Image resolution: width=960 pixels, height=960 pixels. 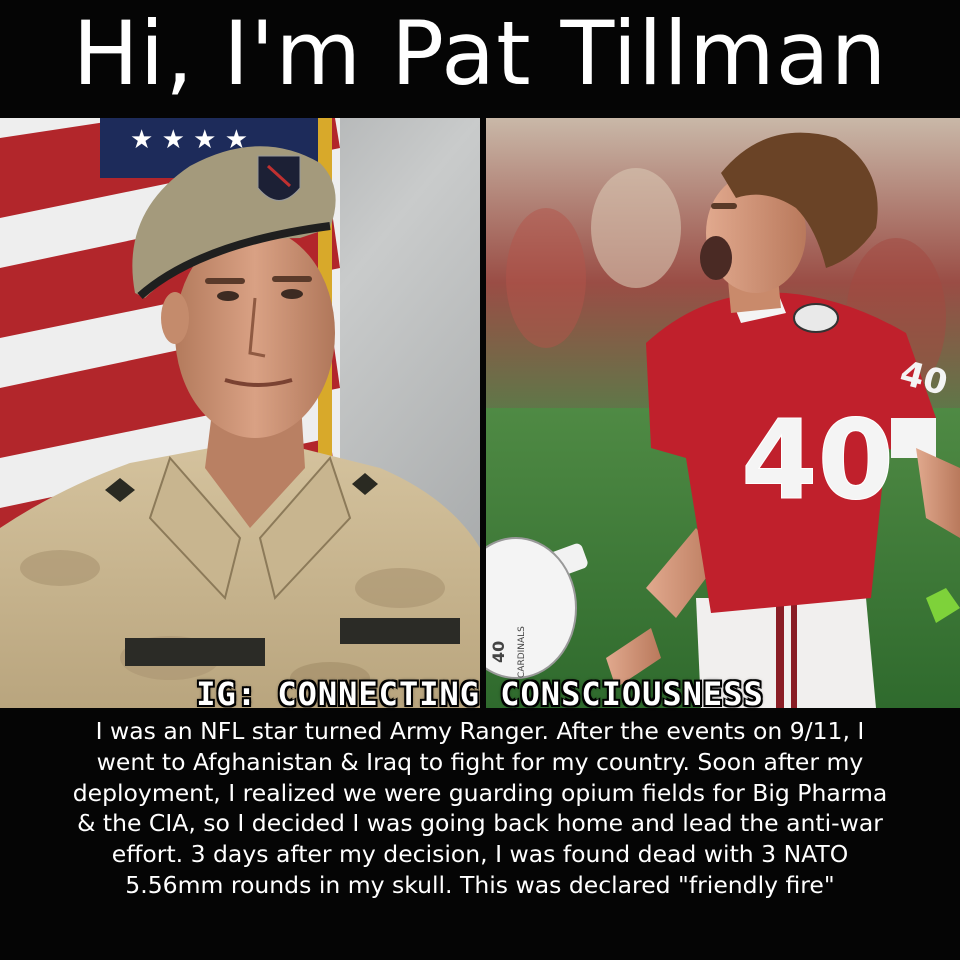 I want to click on watermark-text: IG: CONNECTING CONSCIOUSNESS, so click(x=480, y=694).